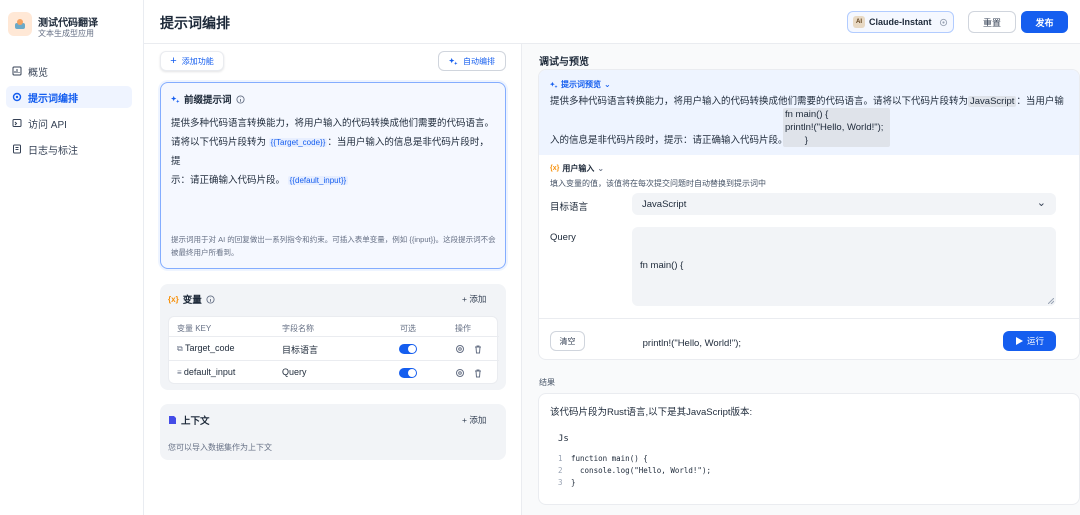 The height and width of the screenshot is (515, 1080). Describe the element at coordinates (1051, 301) in the screenshot. I see `resize-handle-icon` at that location.